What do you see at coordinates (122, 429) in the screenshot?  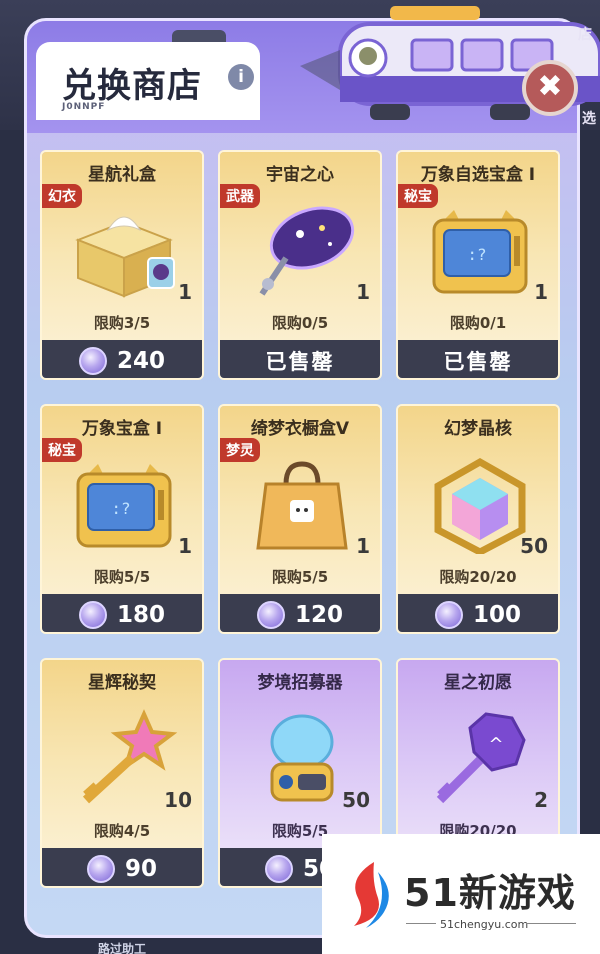 I see `item-name: 万象宝盒 I` at bounding box center [122, 429].